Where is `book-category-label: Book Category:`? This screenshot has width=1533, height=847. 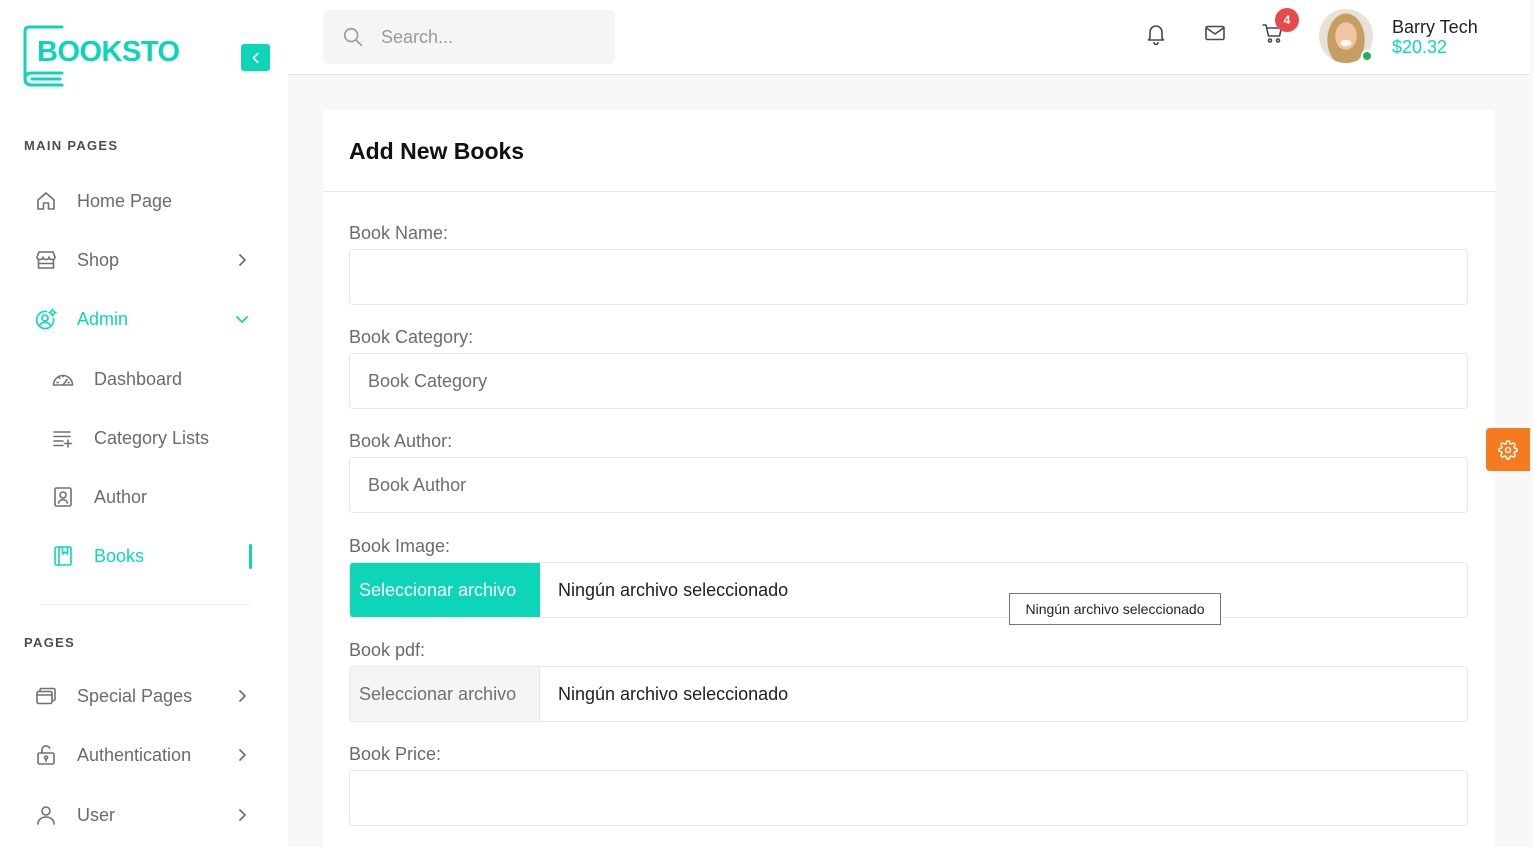
book-category-label: Book Category: is located at coordinates (411, 337).